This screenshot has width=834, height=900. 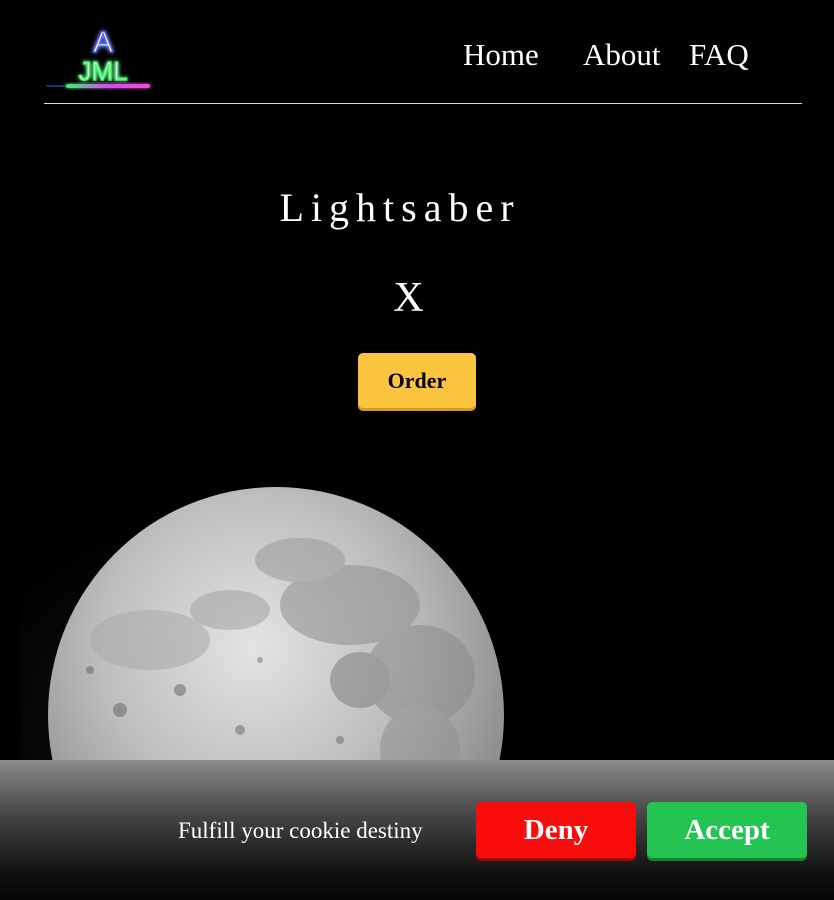 What do you see at coordinates (300, 830) in the screenshot?
I see `cookie-message: Fulfill your cookie destiny` at bounding box center [300, 830].